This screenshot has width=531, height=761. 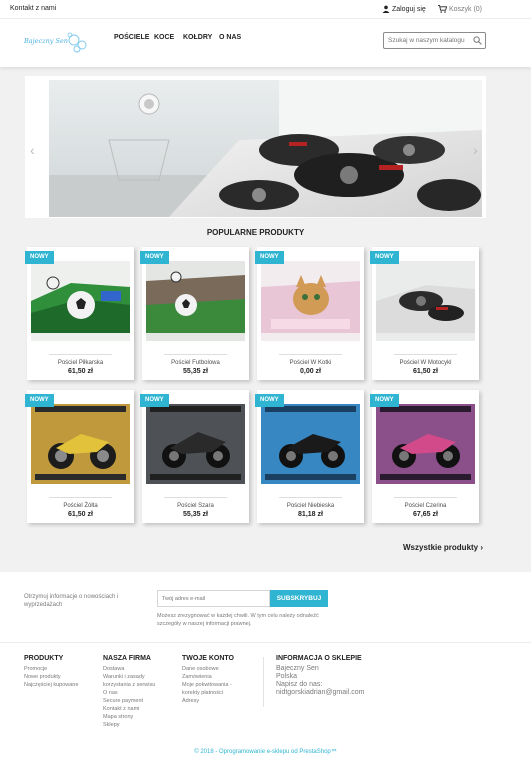 I want to click on product-name: Pościel Niebieska, so click(x=310, y=506).